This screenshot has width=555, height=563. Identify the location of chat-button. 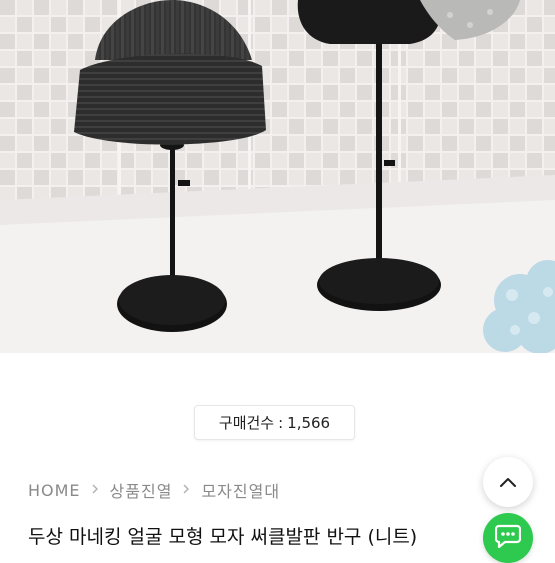
(508, 538).